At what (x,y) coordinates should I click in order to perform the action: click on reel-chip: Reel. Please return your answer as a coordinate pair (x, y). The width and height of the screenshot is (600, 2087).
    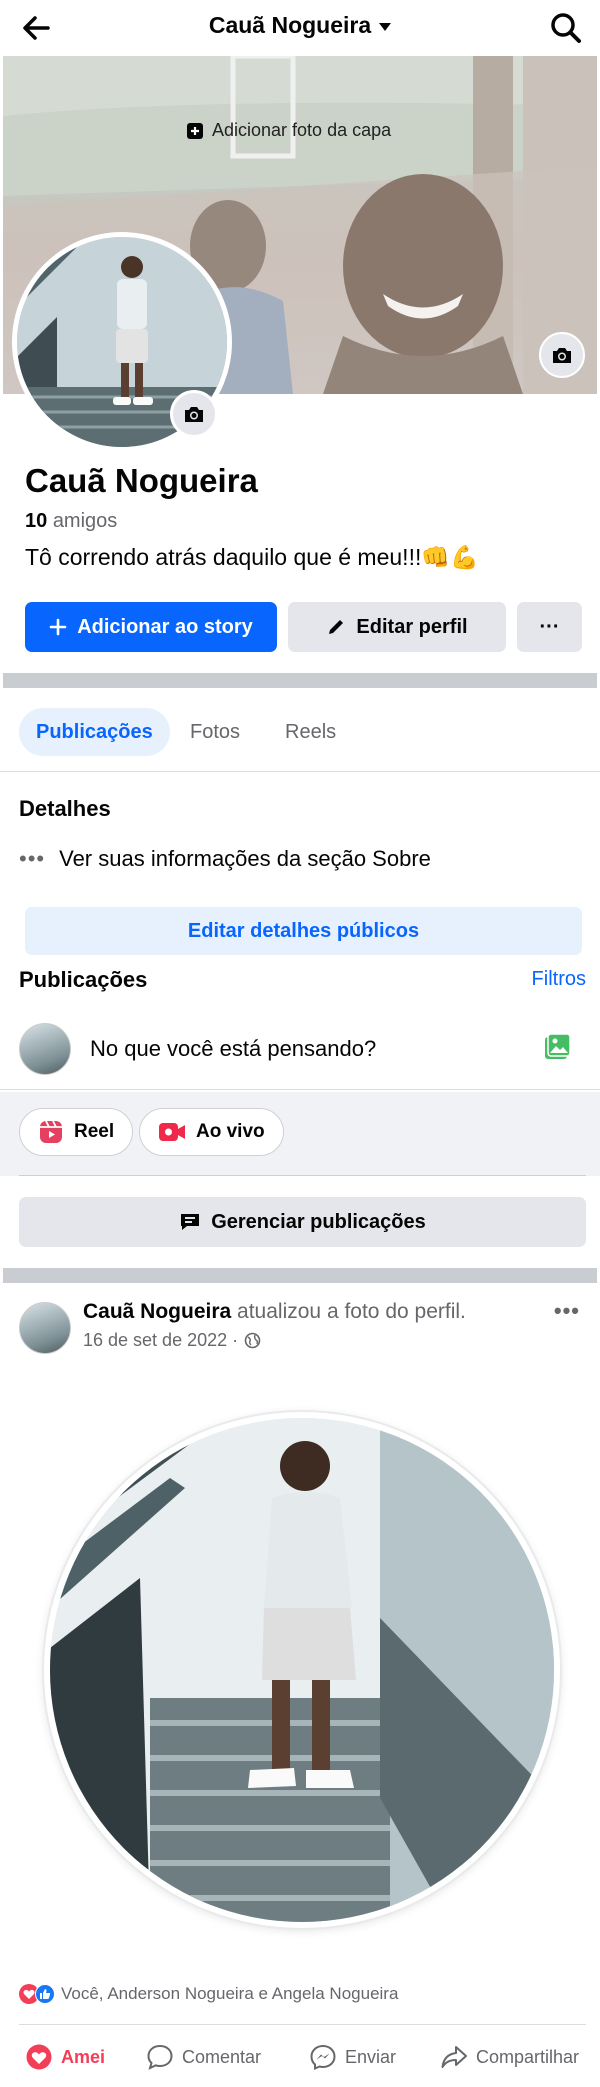
    Looking at the image, I should click on (76, 1132).